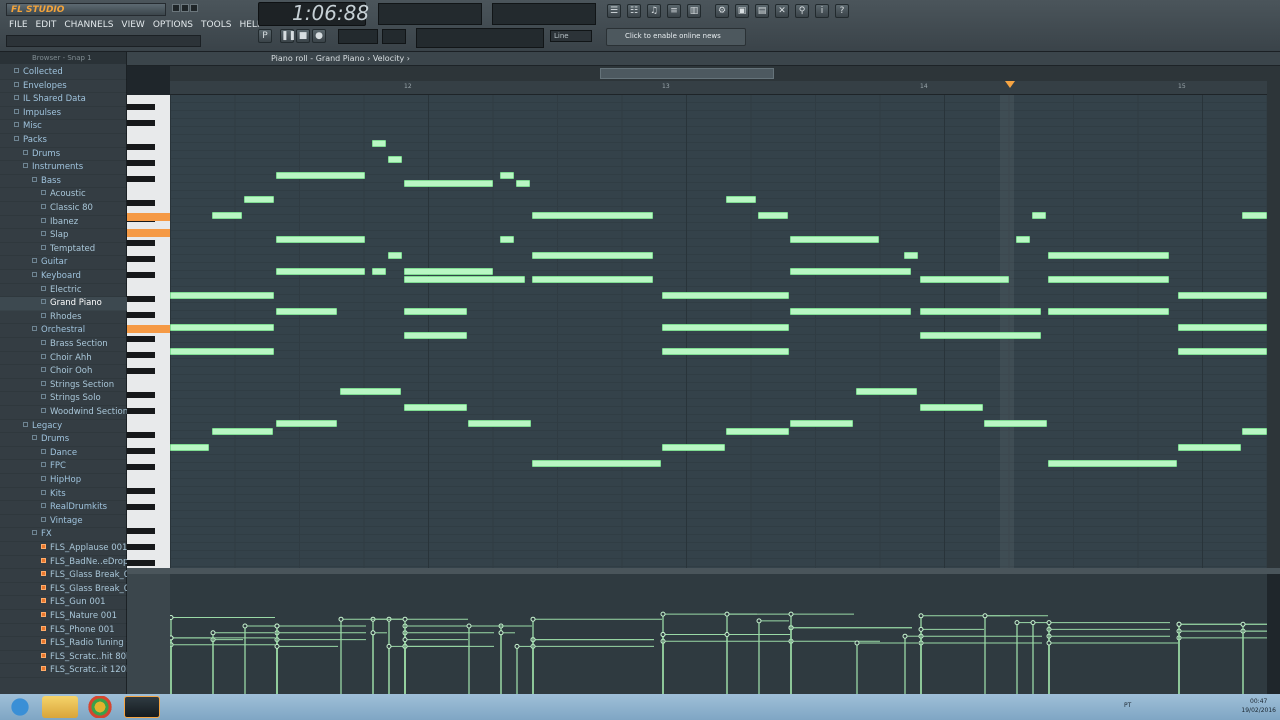  I want to click on browser-item: Strings Section, so click(63, 386).